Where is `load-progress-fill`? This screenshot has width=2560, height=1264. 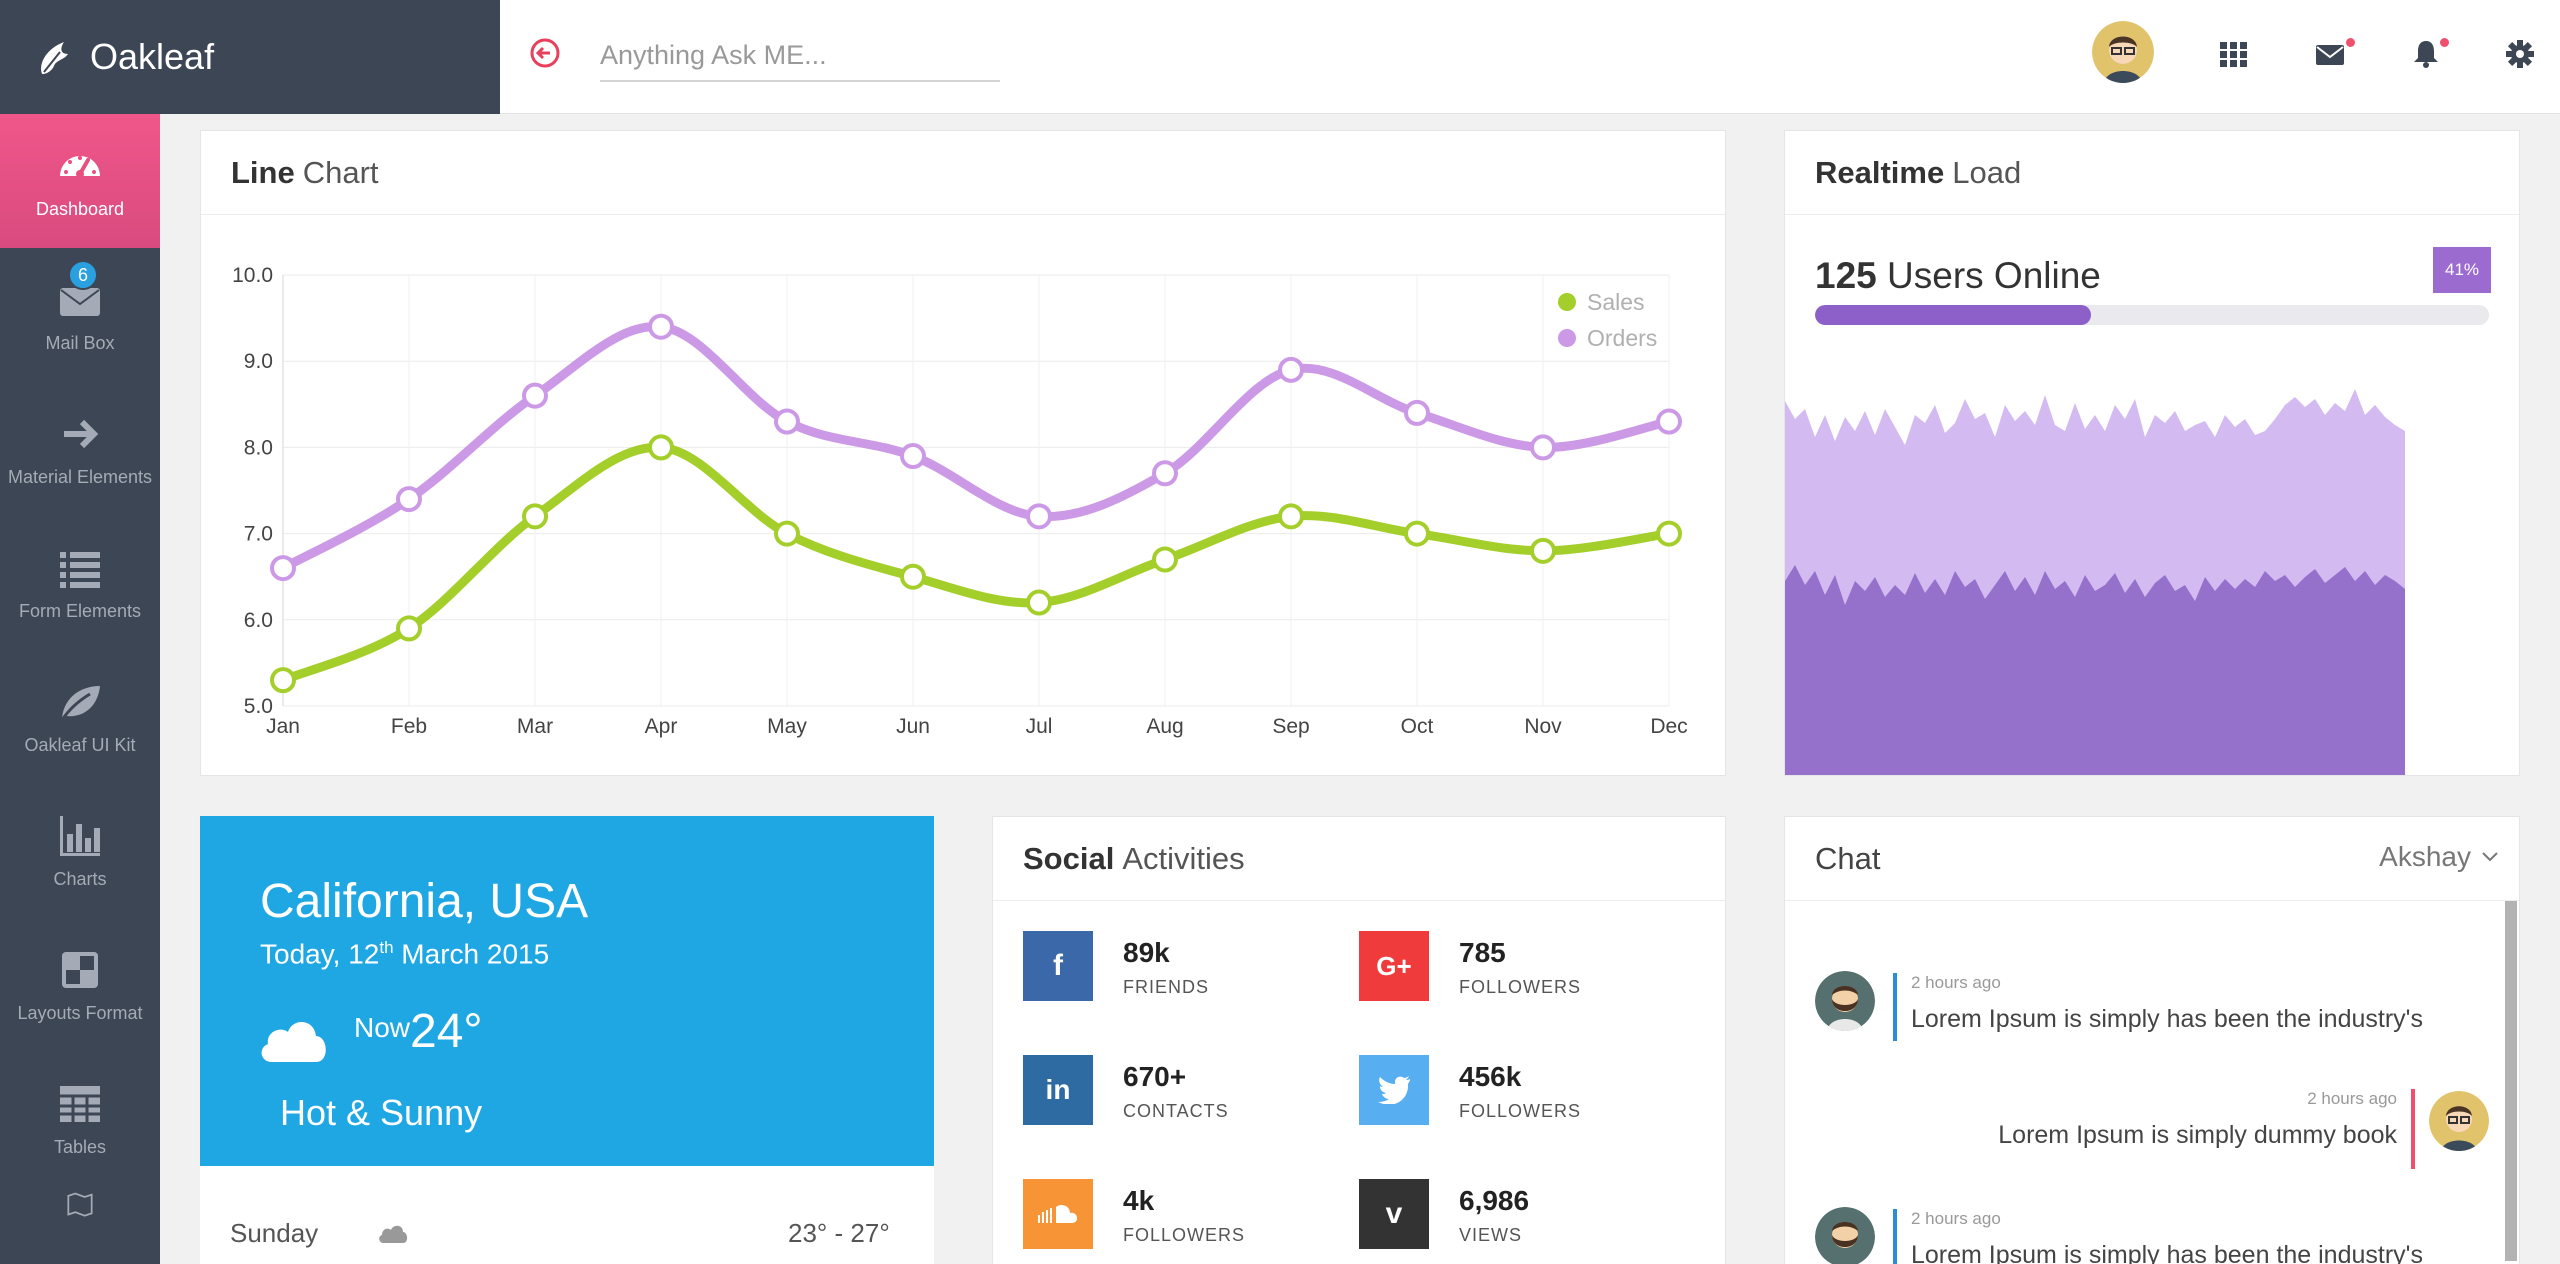 load-progress-fill is located at coordinates (1953, 315).